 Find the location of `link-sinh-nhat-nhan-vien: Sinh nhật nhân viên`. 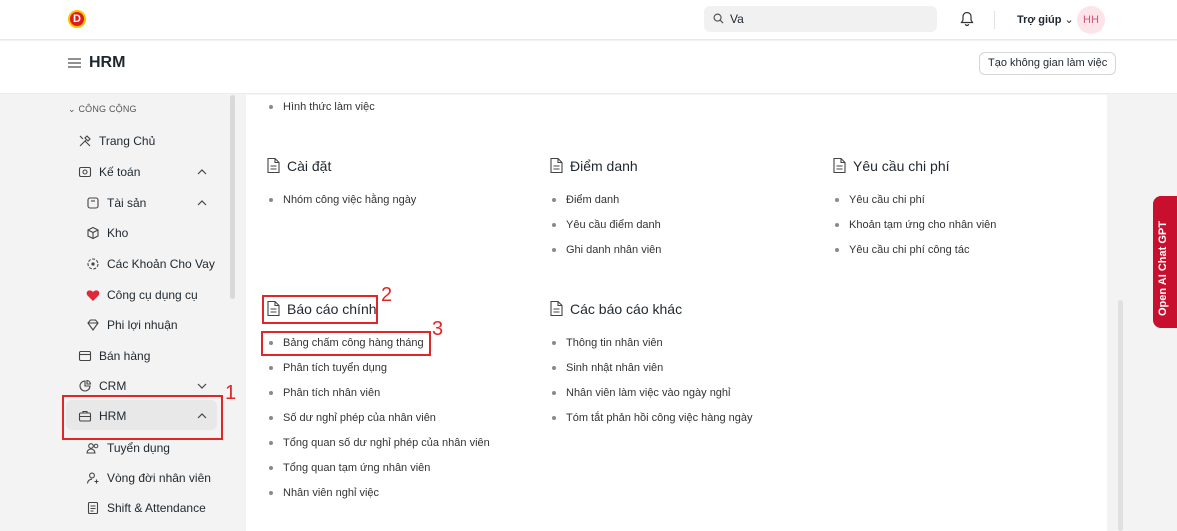

link-sinh-nhat-nhan-vien: Sinh nhật nhân viên is located at coordinates (607, 368).